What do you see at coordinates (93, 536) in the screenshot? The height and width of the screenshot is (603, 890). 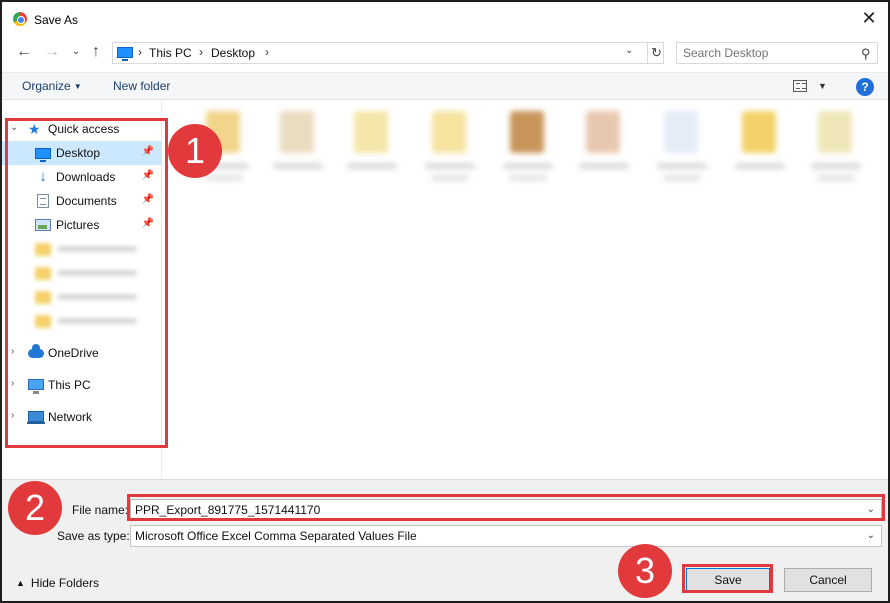 I see `save-as-type-label: Save as type:` at bounding box center [93, 536].